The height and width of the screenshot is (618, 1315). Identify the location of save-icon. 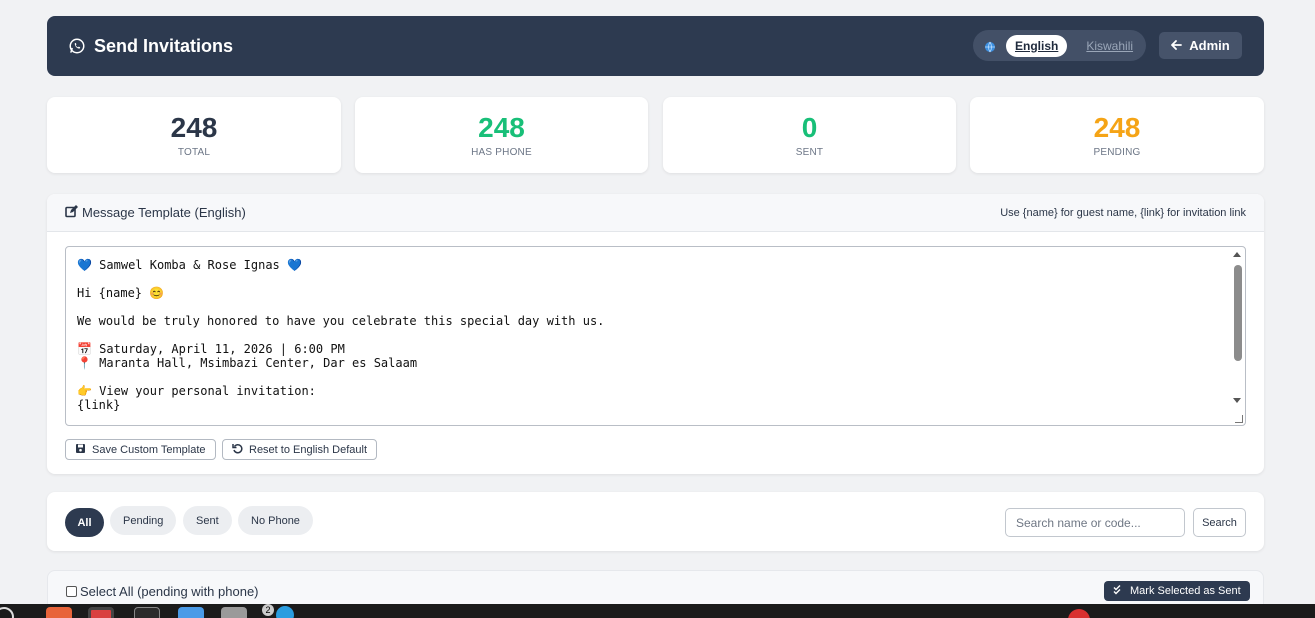
(80, 450).